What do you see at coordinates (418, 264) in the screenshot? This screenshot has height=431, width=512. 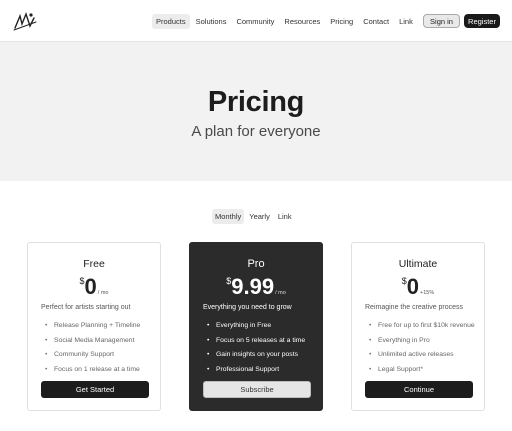 I see `plan-name: Ultimate` at bounding box center [418, 264].